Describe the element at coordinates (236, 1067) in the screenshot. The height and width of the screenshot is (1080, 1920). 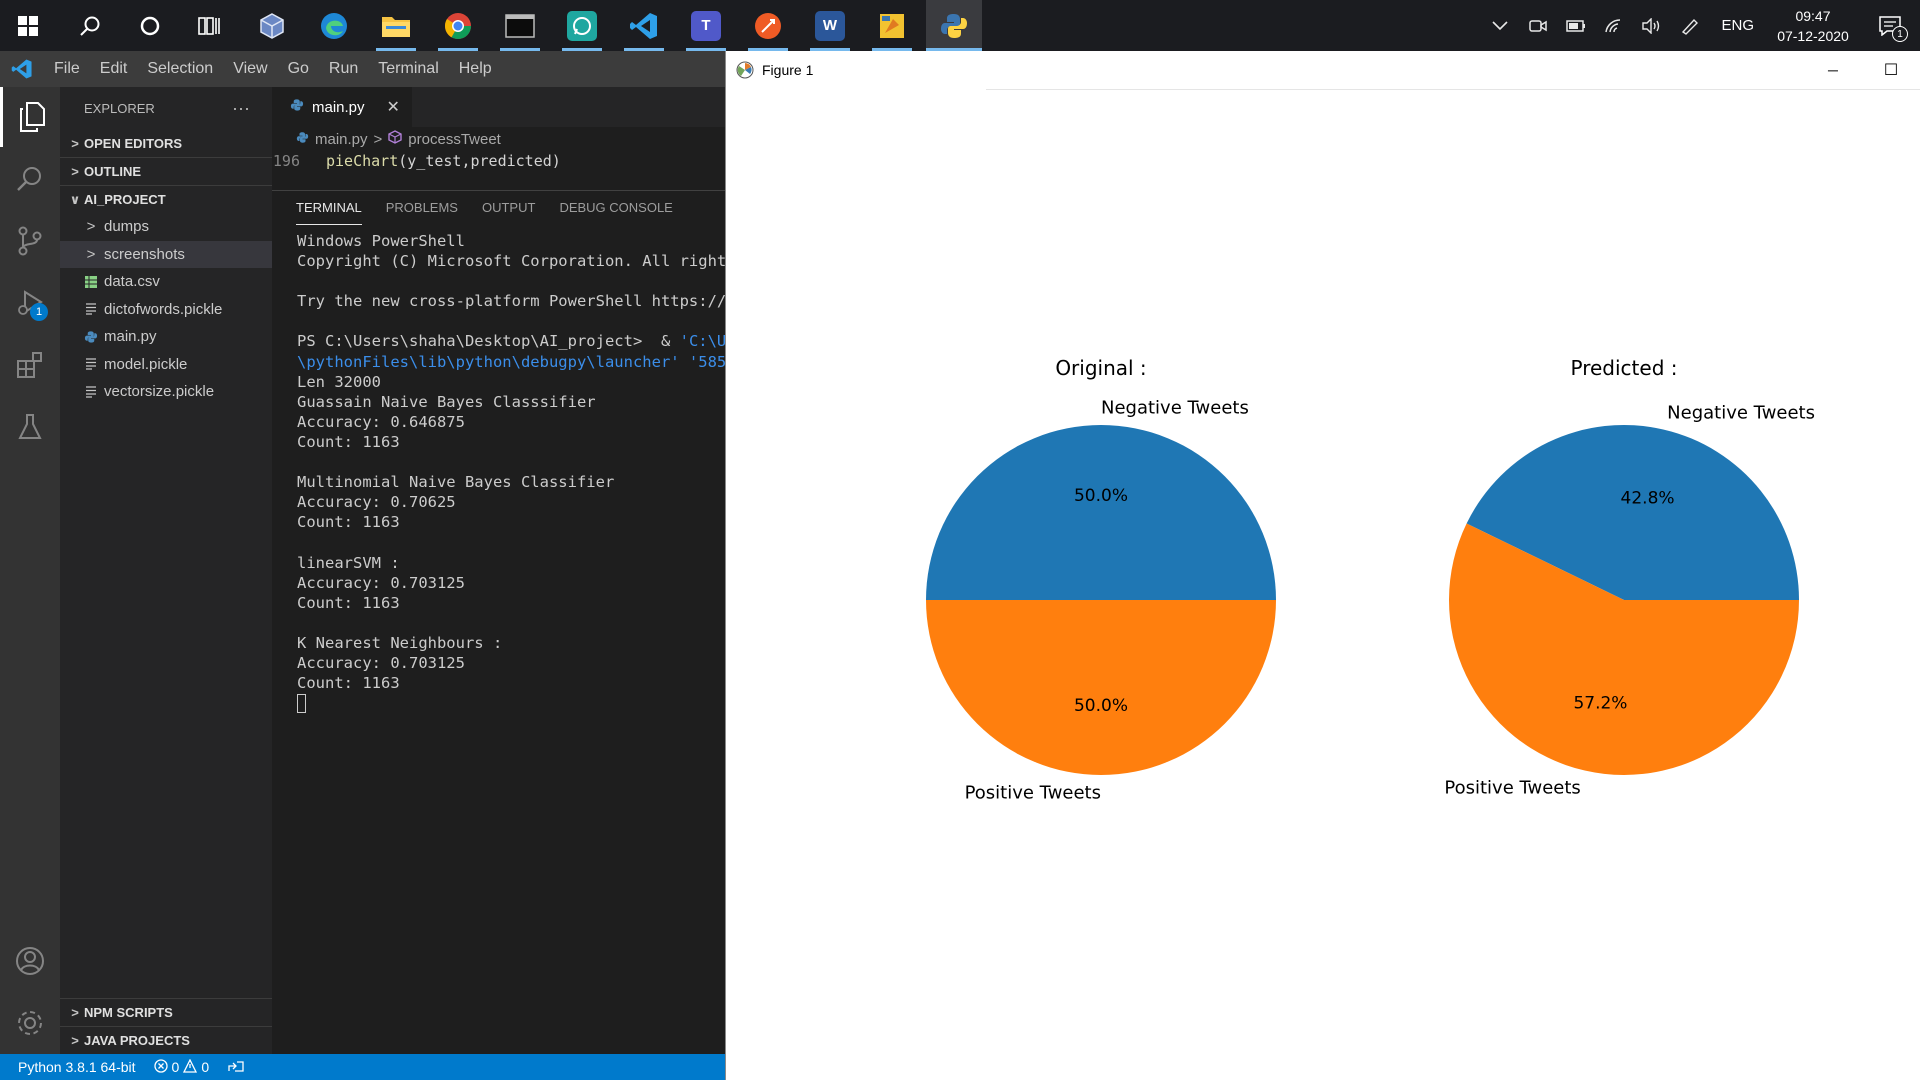
I see `live-share-icon` at that location.